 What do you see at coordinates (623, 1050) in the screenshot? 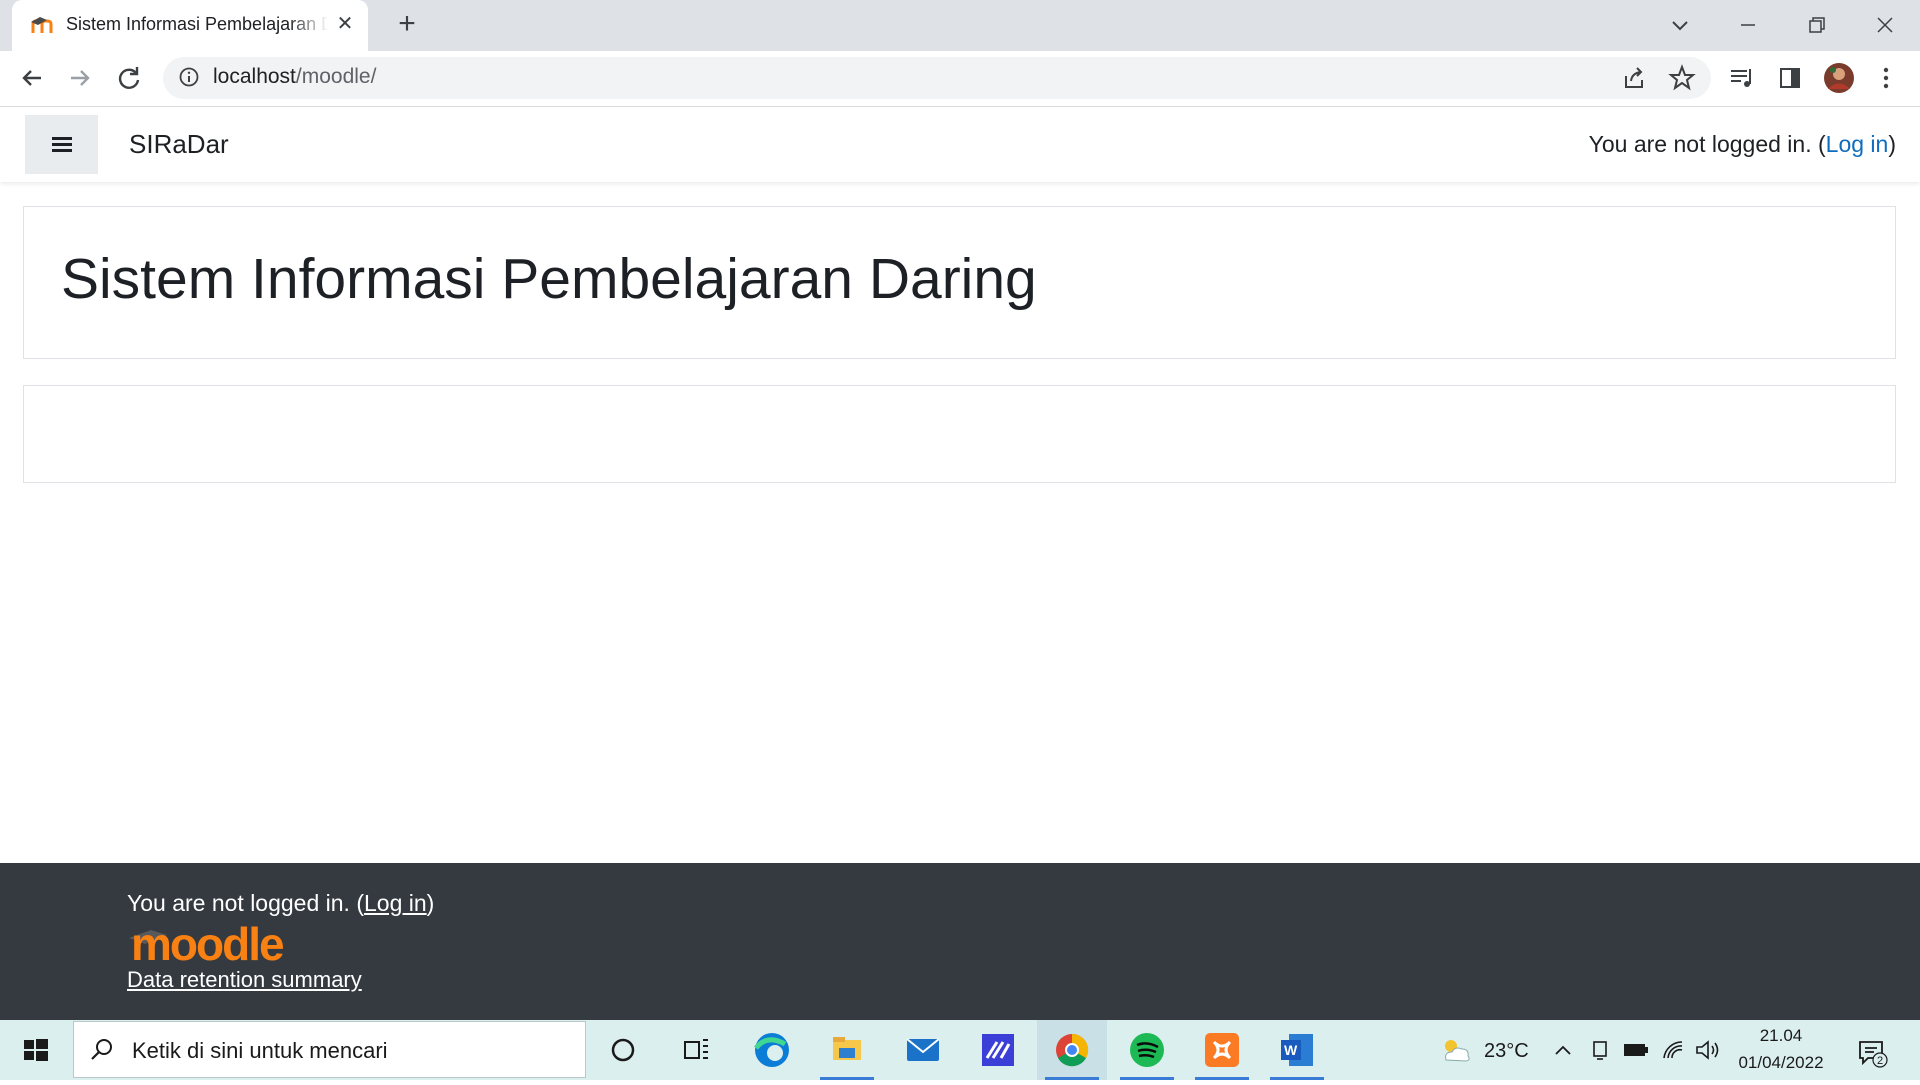
I see `cortana-icon` at bounding box center [623, 1050].